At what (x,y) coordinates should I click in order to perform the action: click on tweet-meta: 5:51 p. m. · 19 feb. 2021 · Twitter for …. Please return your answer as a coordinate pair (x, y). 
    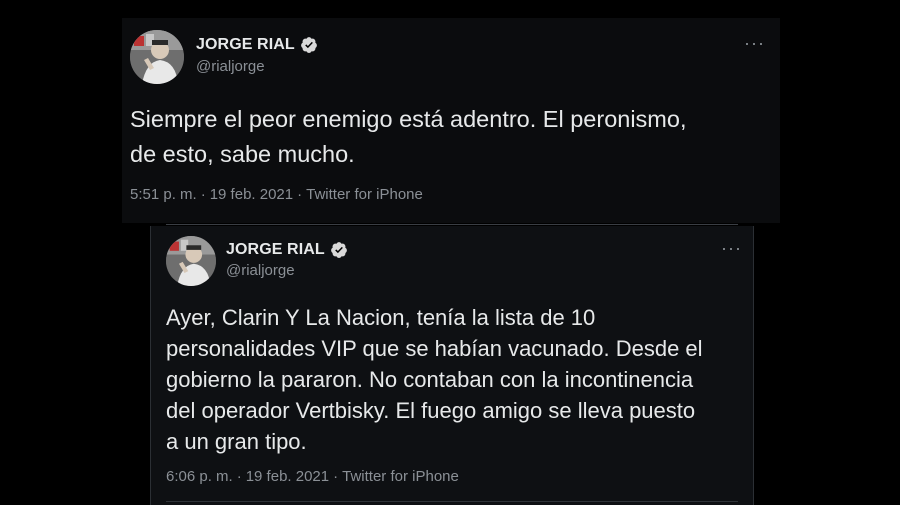
    Looking at the image, I should click on (276, 194).